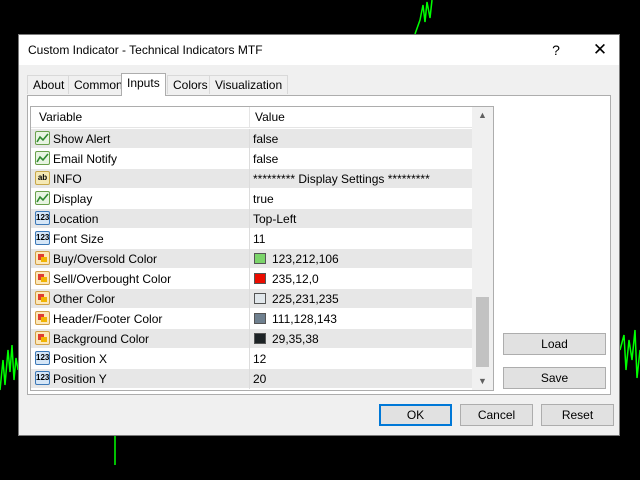 The width and height of the screenshot is (640, 480). I want to click on save-button: Save, so click(554, 378).